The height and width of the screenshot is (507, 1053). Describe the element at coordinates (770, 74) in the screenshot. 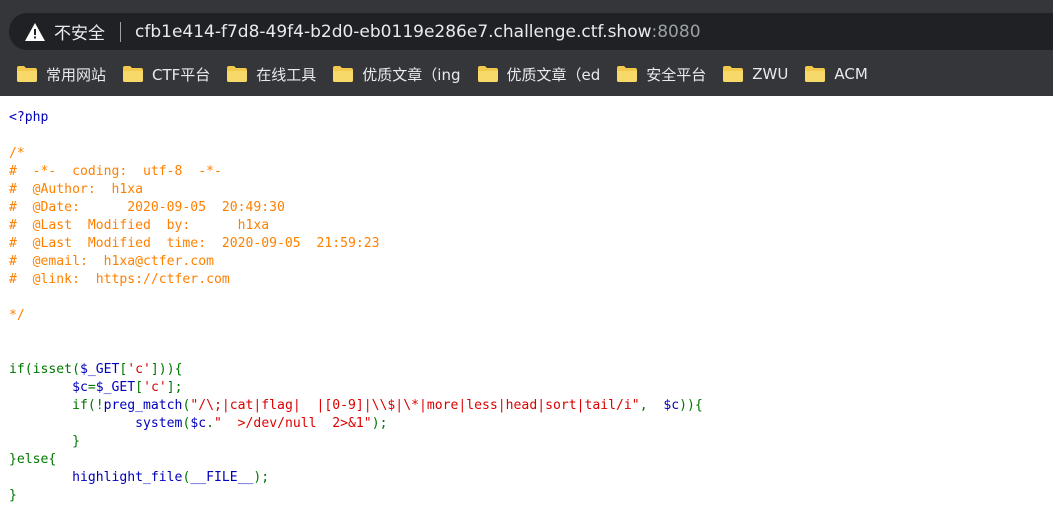

I see `bookmark-label: ZWU` at that location.